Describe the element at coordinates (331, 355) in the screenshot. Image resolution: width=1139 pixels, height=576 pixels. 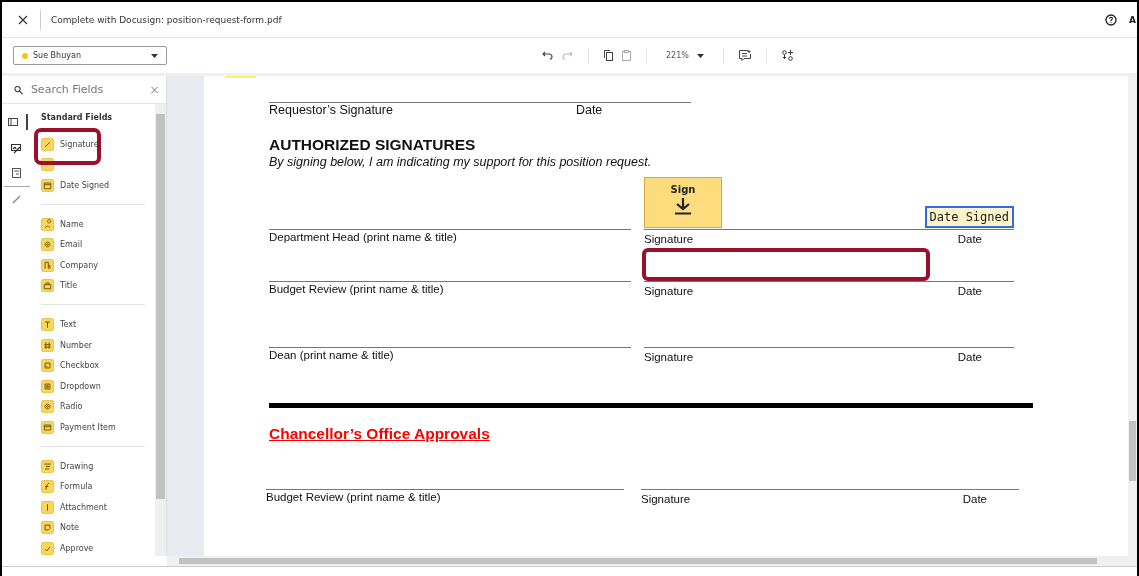
I see `name-title-label: Dean (print name & title)` at that location.